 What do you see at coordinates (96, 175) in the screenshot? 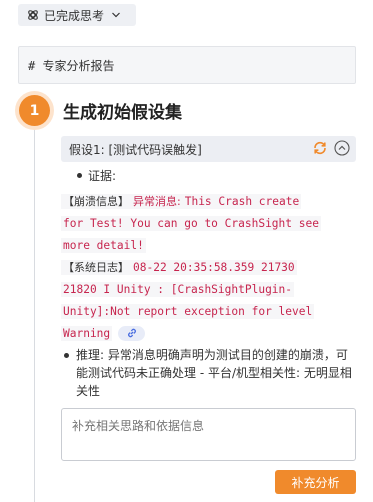
I see `evidence-label: 证据:` at bounding box center [96, 175].